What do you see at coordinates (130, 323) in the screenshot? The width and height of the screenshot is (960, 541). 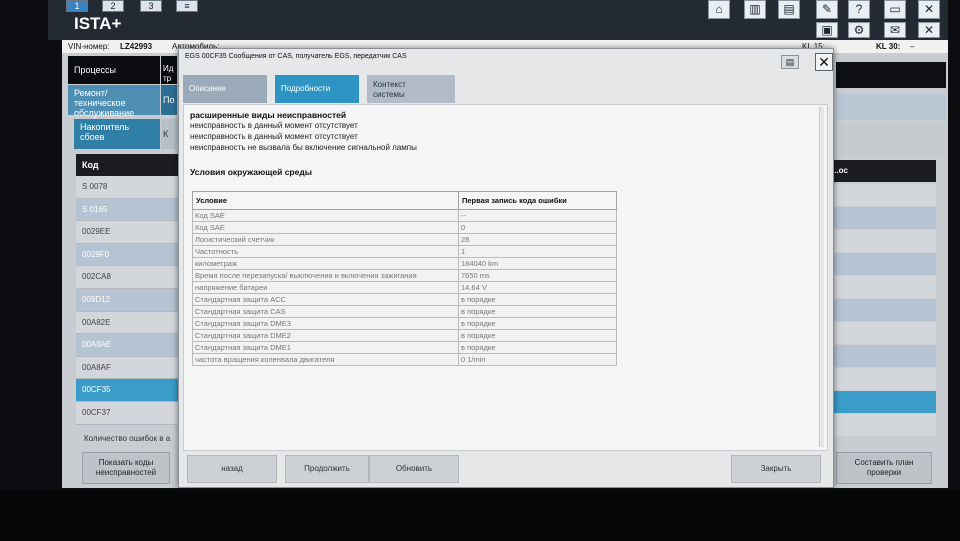 I see `code-row: 00A82E` at bounding box center [130, 323].